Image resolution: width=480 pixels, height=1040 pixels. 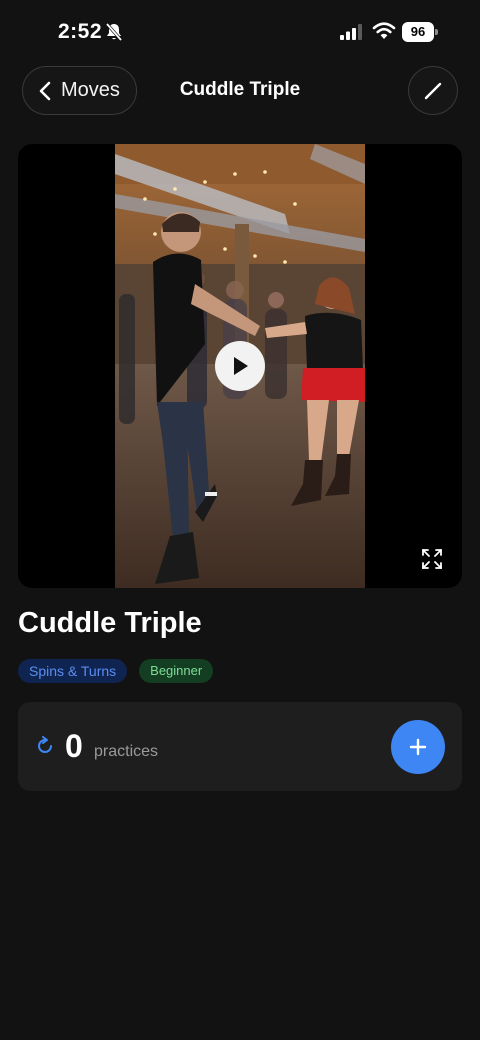 What do you see at coordinates (110, 623) in the screenshot?
I see `move-title: Cuddle Triple` at bounding box center [110, 623].